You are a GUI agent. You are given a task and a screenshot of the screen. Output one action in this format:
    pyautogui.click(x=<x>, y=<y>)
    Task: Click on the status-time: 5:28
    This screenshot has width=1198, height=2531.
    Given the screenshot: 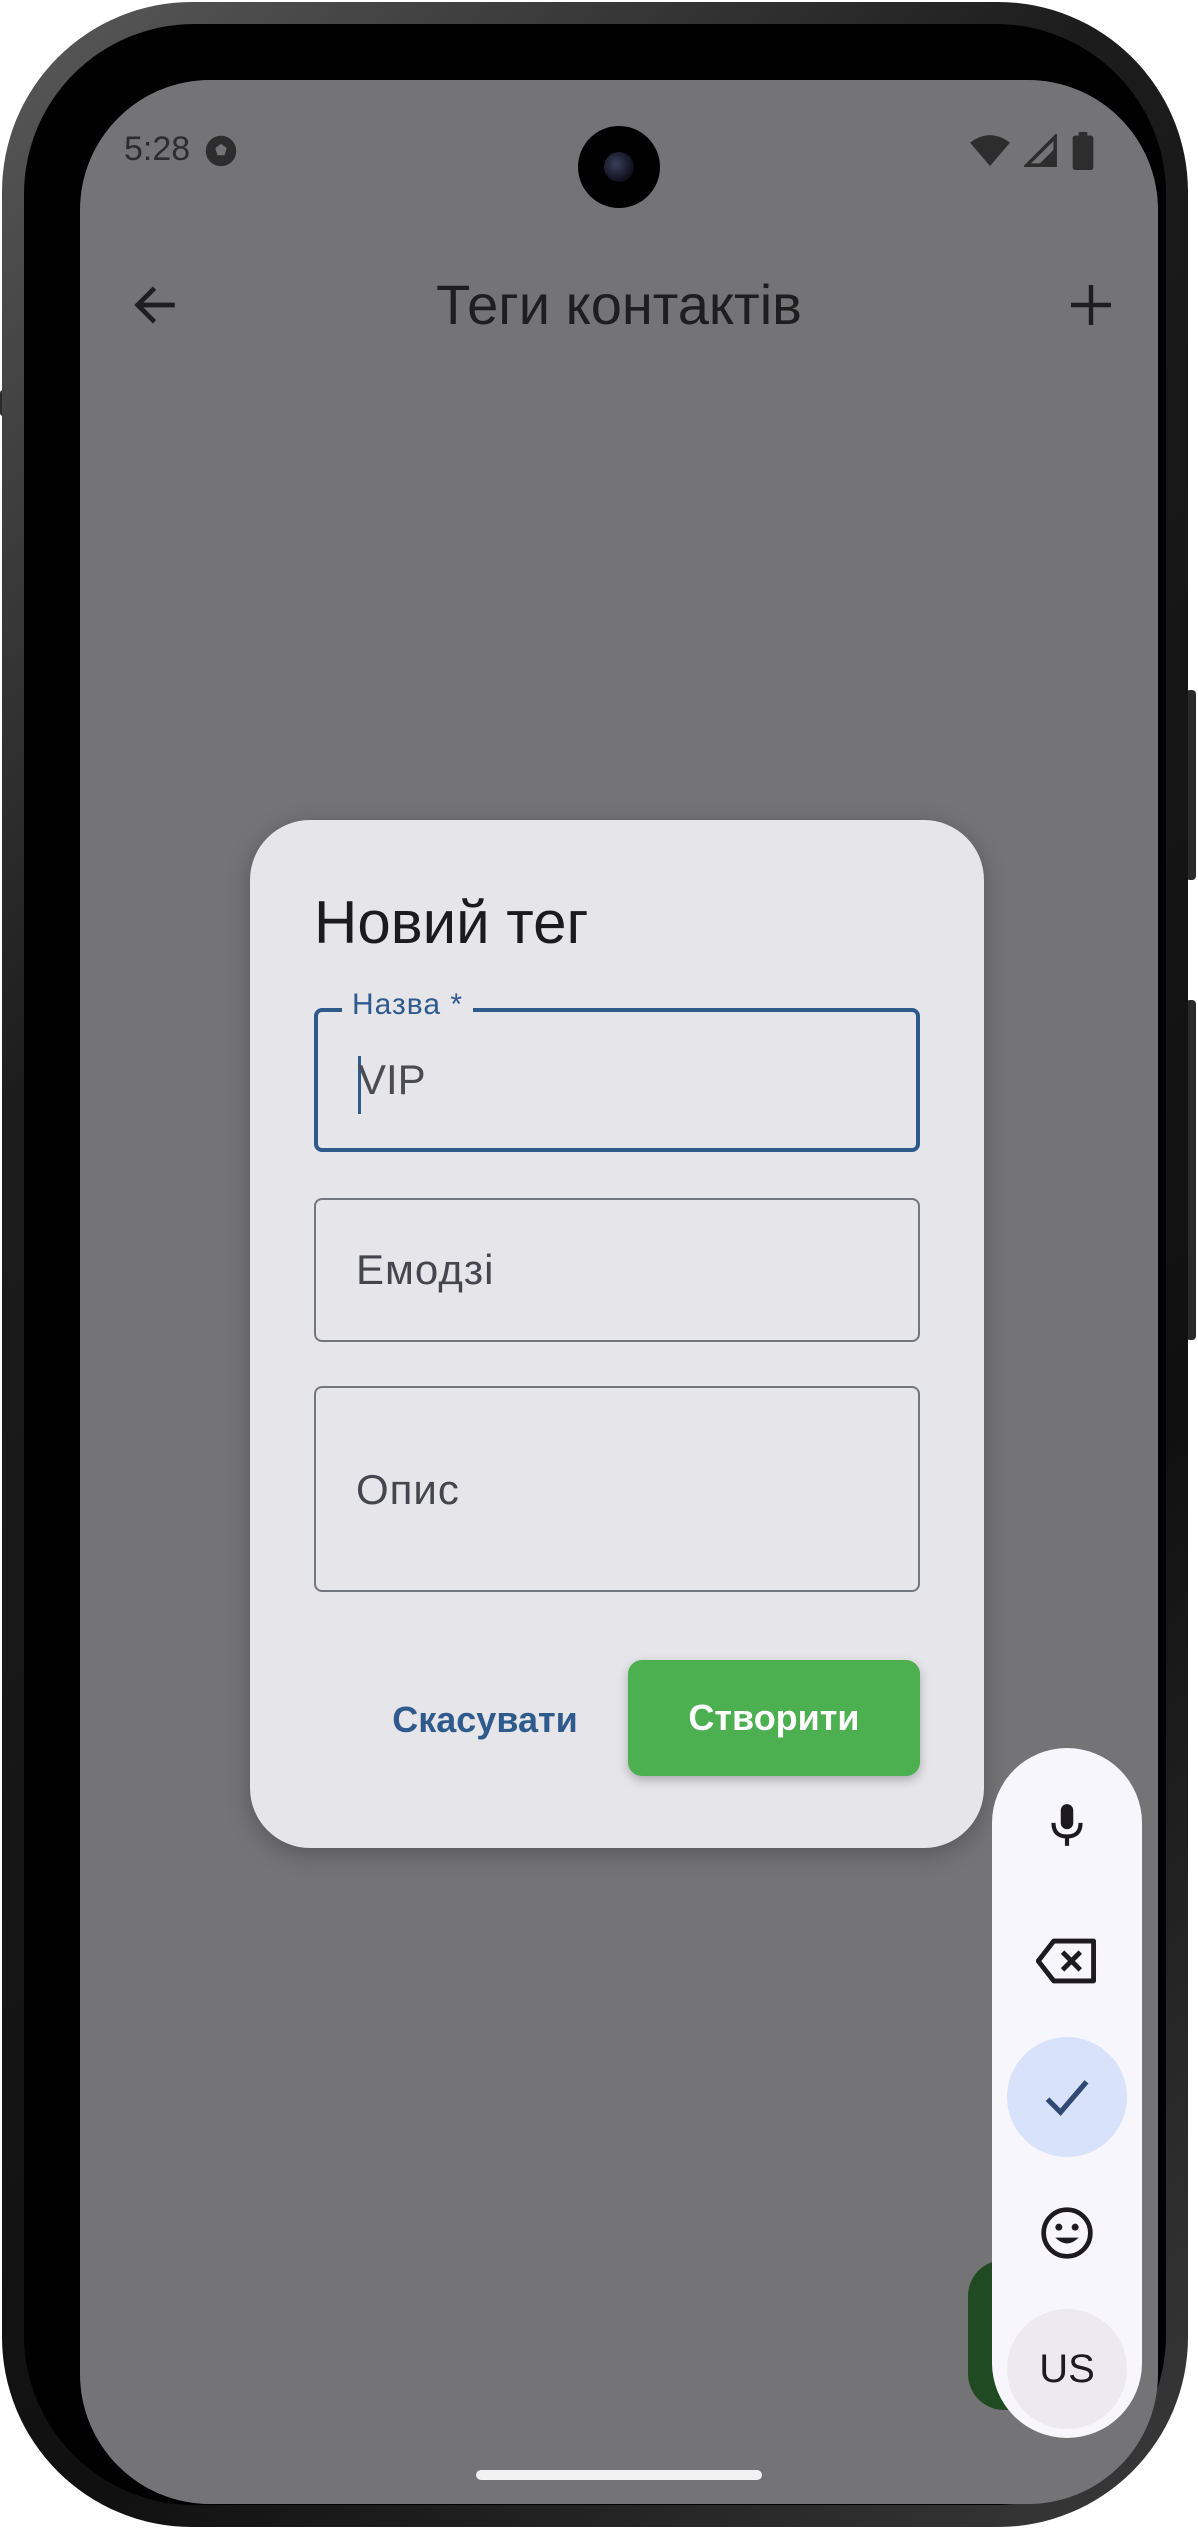 What is the action you would take?
    pyautogui.click(x=157, y=149)
    